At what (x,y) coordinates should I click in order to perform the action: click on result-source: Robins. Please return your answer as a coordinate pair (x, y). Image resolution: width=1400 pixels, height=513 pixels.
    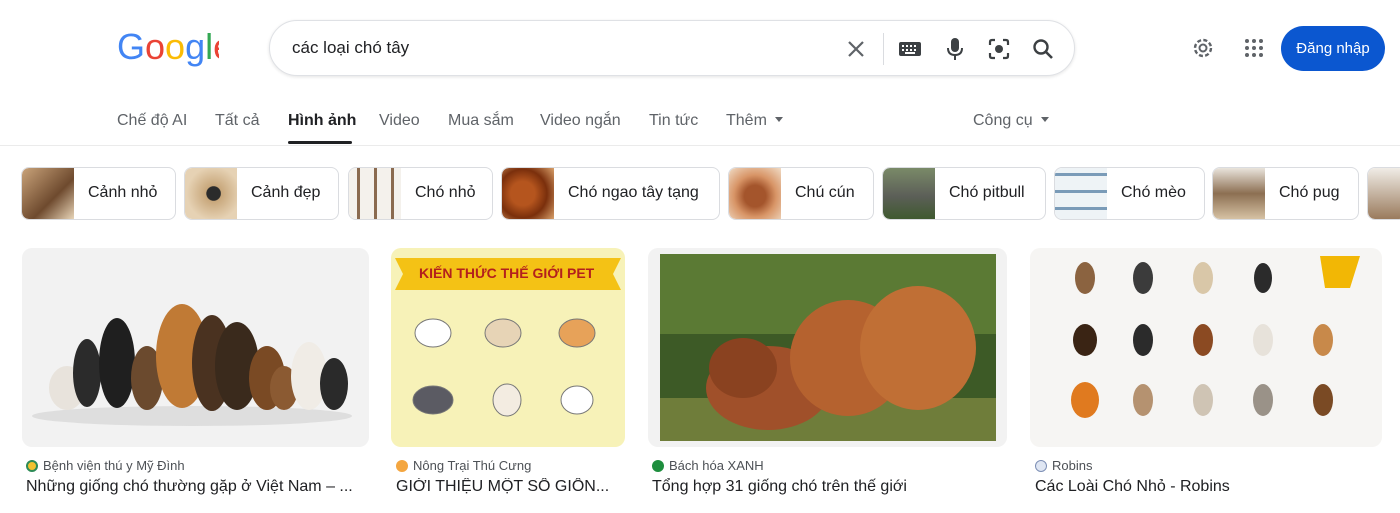
    Looking at the image, I should click on (1063, 465).